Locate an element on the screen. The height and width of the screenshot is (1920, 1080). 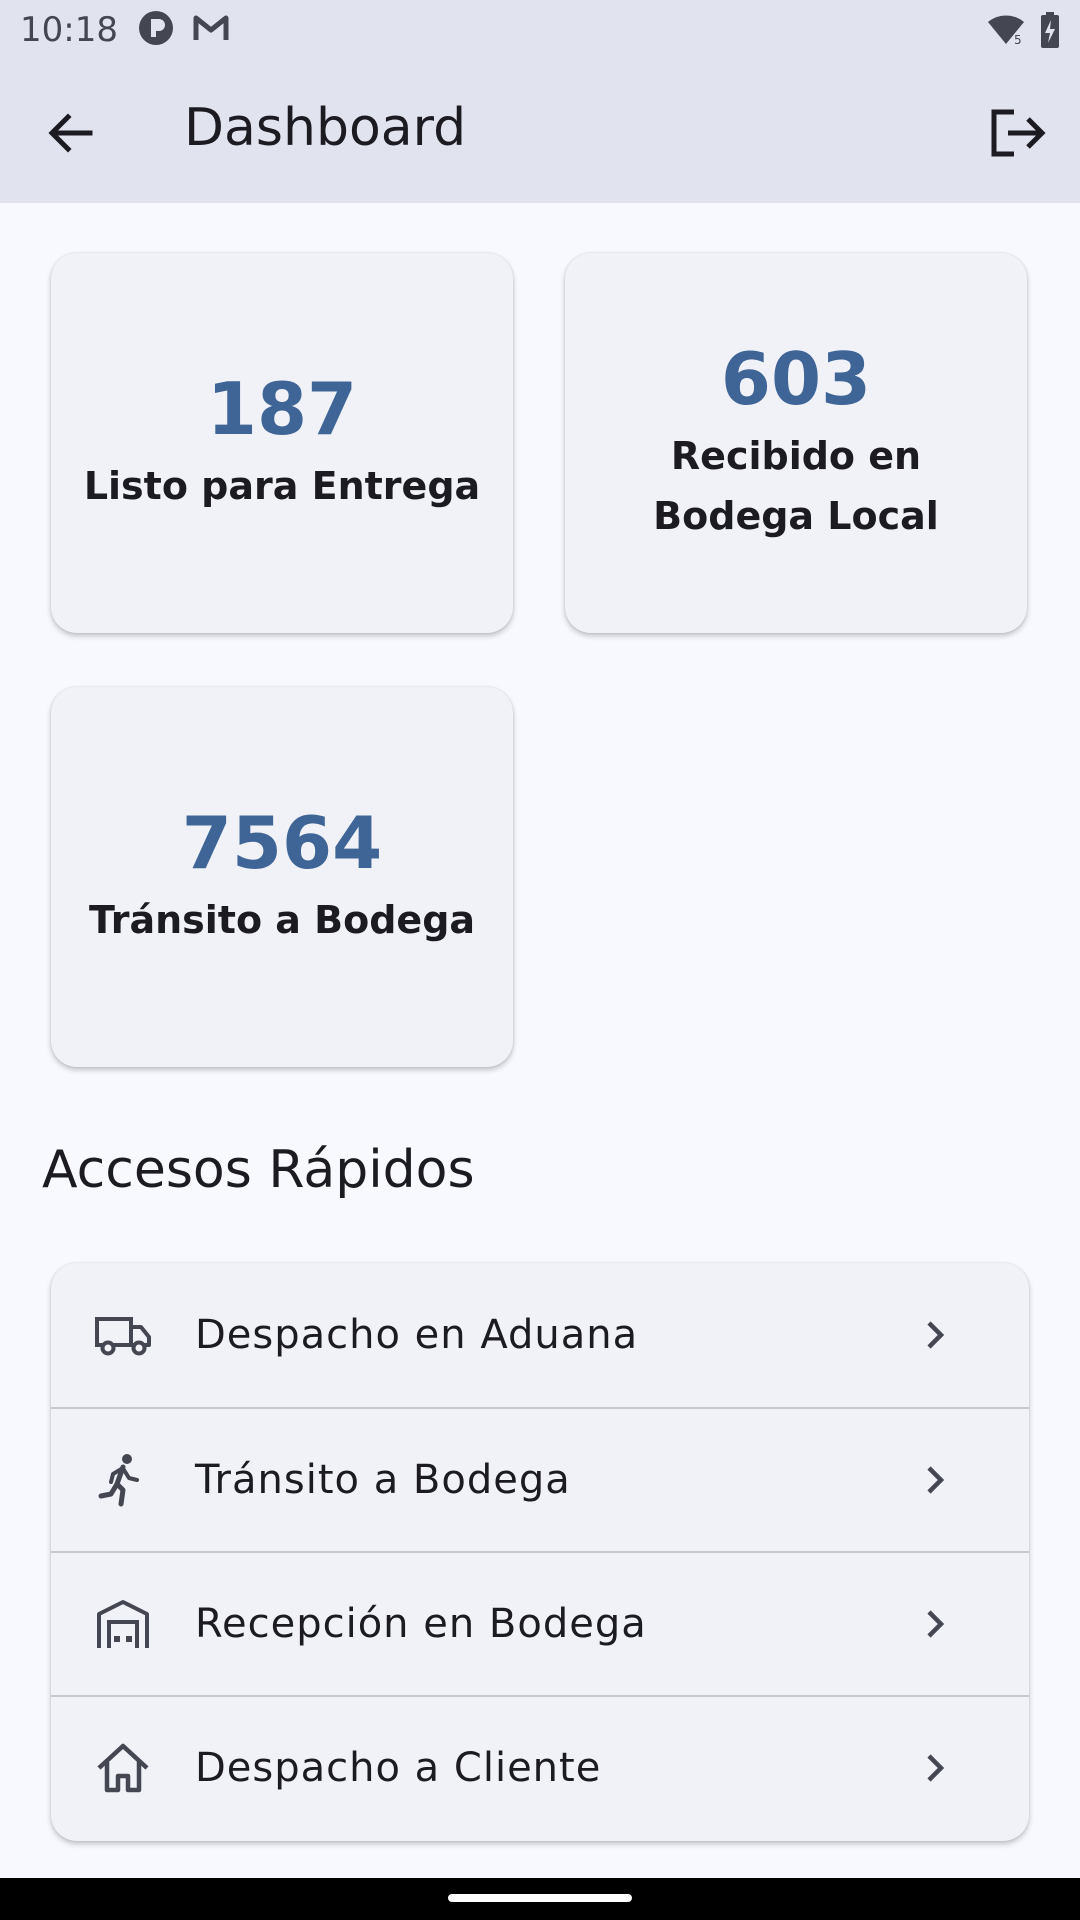
stat-value: 187 is located at coordinates (282, 409).